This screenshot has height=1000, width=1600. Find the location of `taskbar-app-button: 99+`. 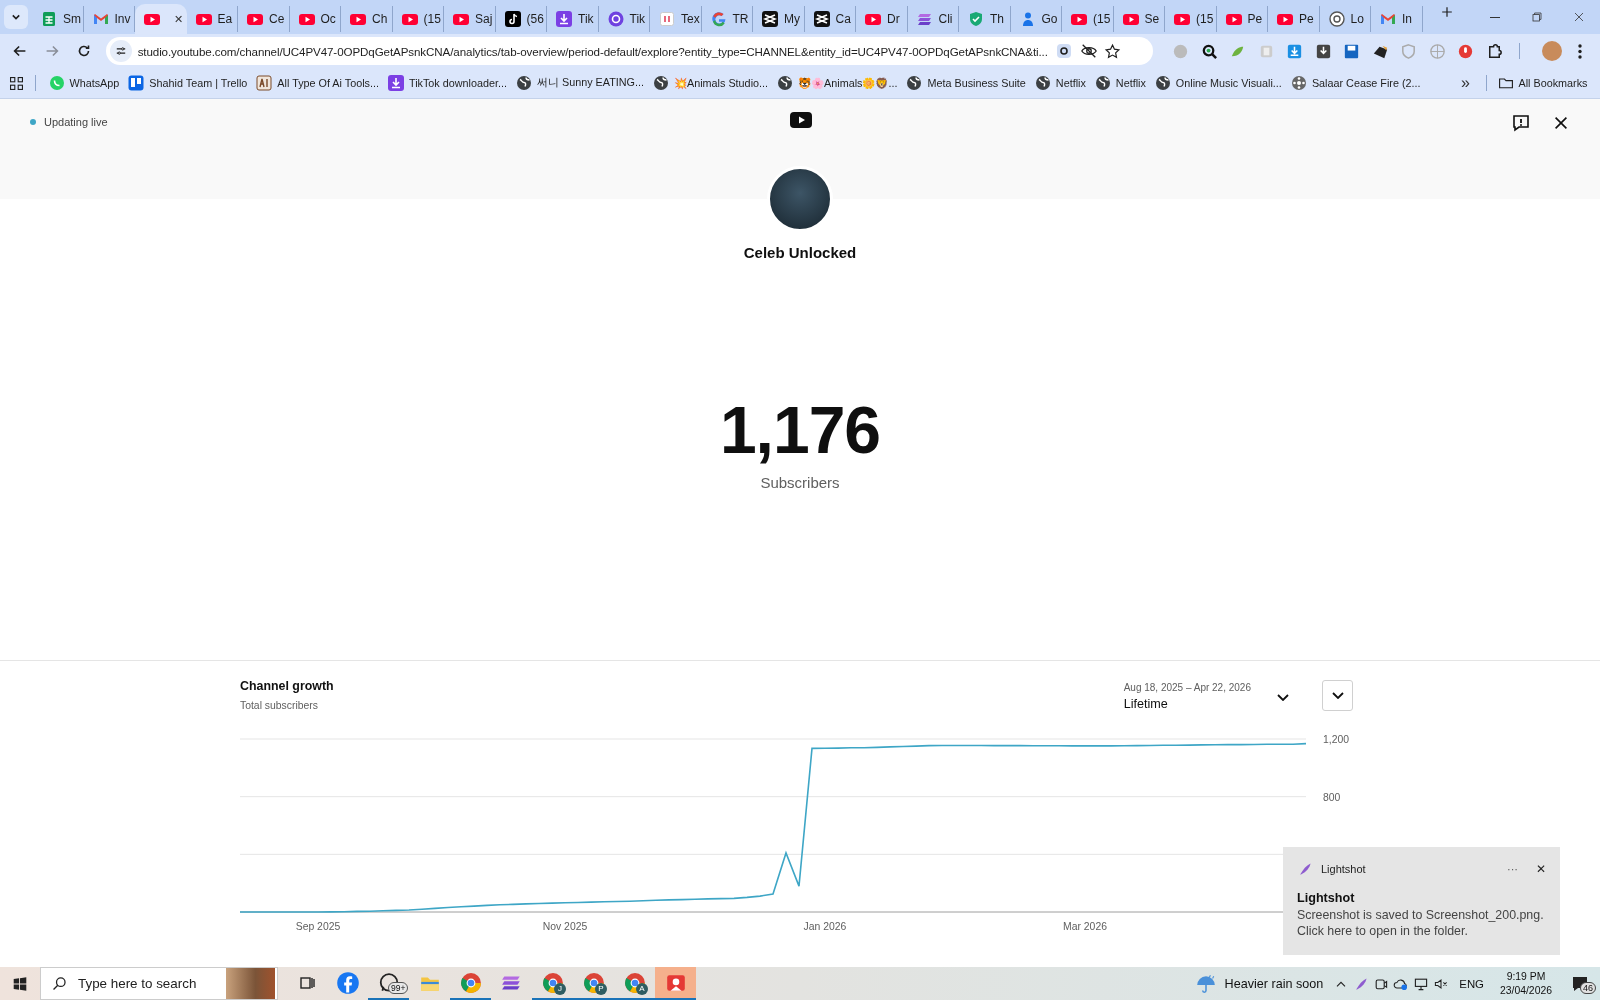

taskbar-app-button: 99+ is located at coordinates (388, 983).